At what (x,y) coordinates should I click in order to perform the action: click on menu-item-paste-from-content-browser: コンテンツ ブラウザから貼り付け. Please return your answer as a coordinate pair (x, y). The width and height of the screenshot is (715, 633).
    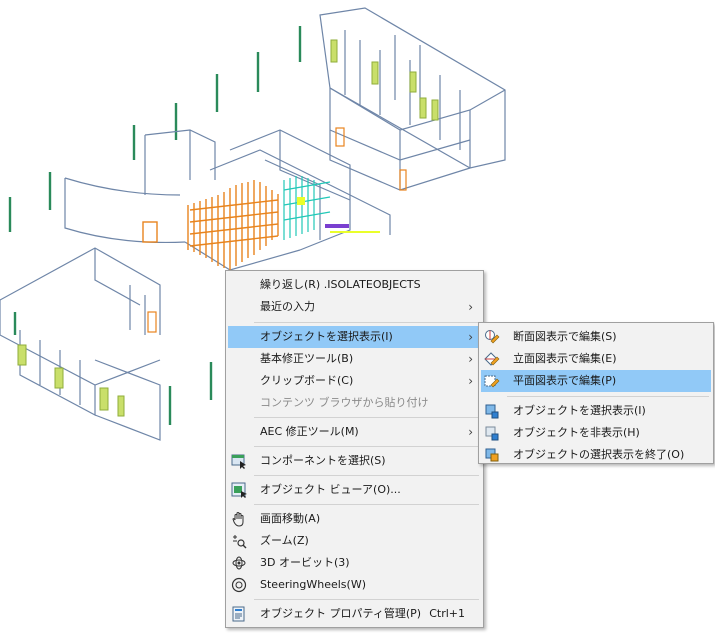
    Looking at the image, I should click on (354, 403).